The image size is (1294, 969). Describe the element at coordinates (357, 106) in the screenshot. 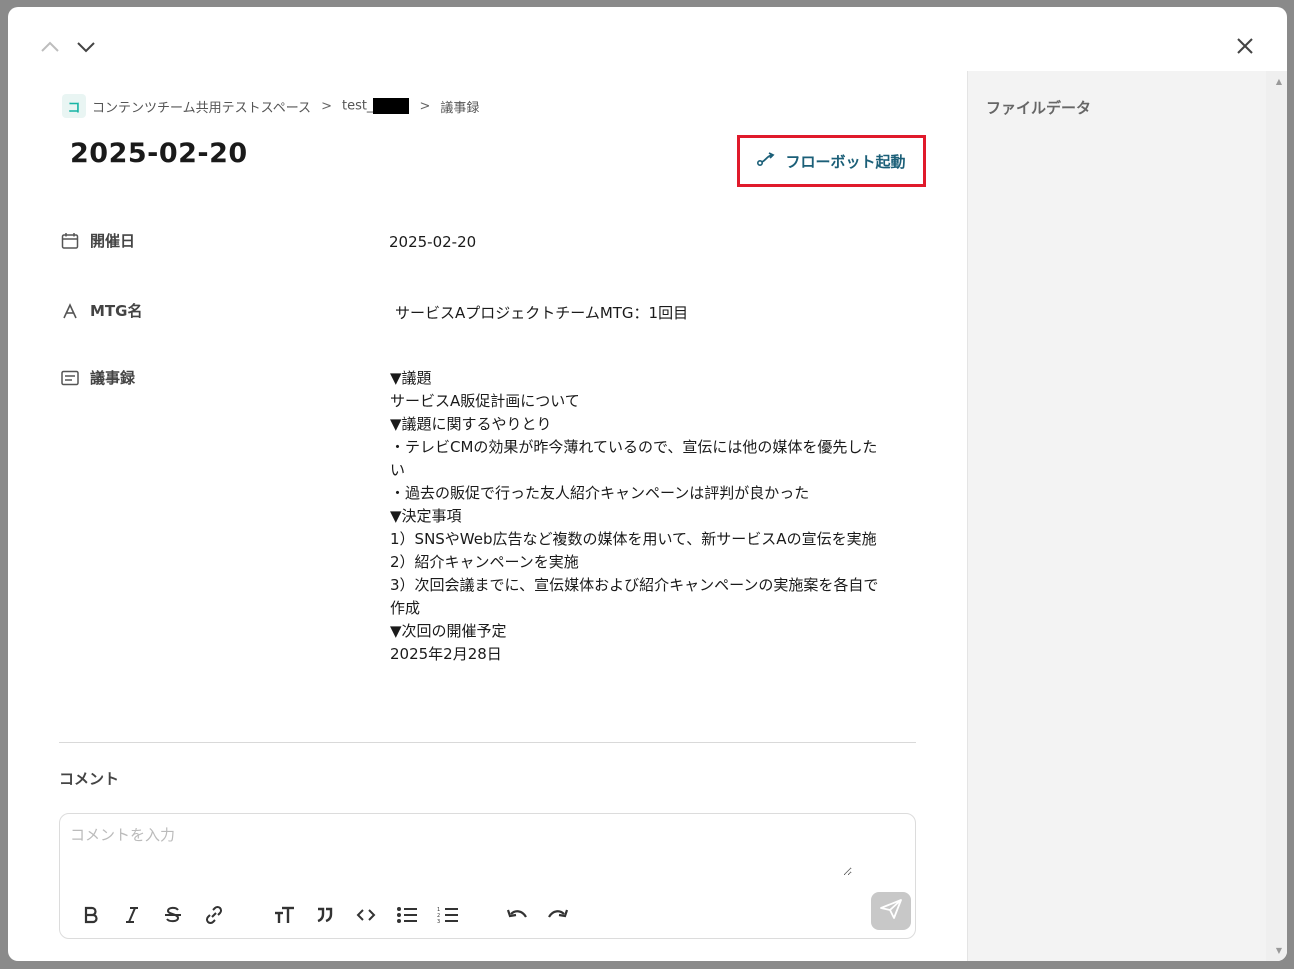

I see `breadcrumb-folder-label: test_` at that location.